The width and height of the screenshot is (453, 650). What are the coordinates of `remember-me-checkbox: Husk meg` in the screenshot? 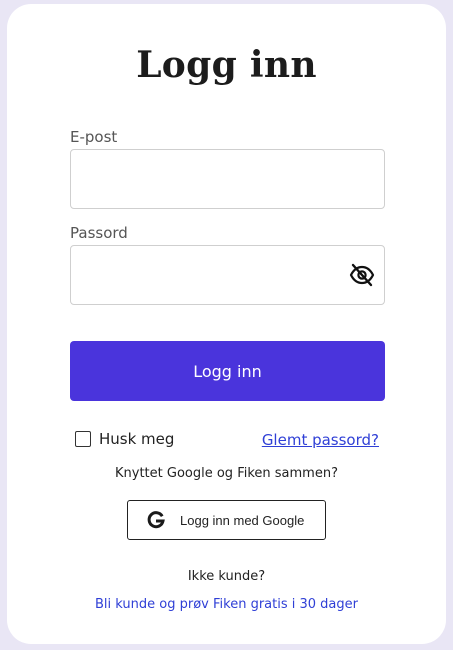 It's located at (124, 439).